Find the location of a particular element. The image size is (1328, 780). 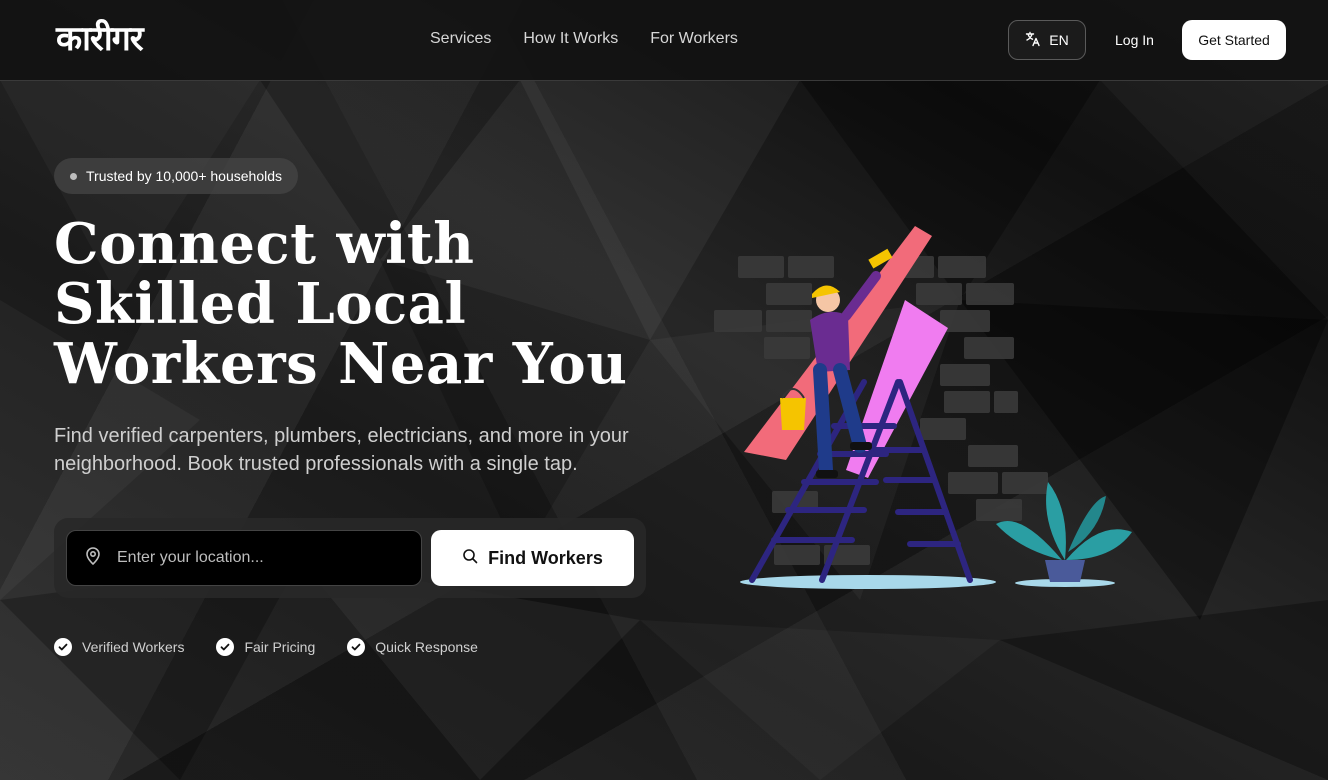

floor-shadow is located at coordinates (868, 582).